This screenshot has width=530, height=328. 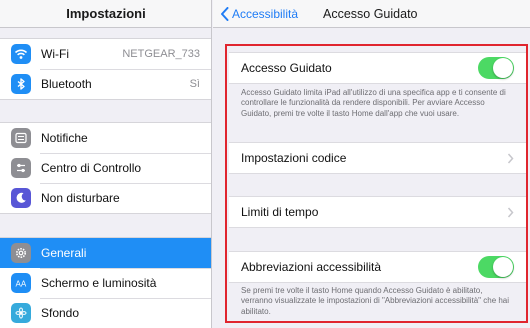 I want to click on wallpaper-icon, so click(x=21, y=313).